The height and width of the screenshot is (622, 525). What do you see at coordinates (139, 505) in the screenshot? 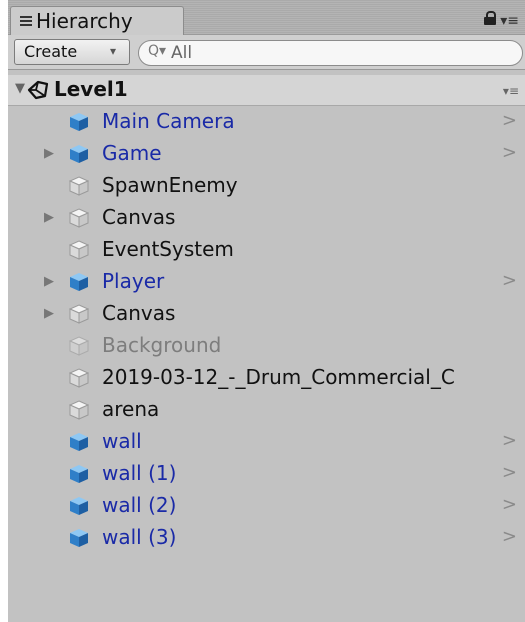
I see `hierarchy-item-label: wall (2)` at bounding box center [139, 505].